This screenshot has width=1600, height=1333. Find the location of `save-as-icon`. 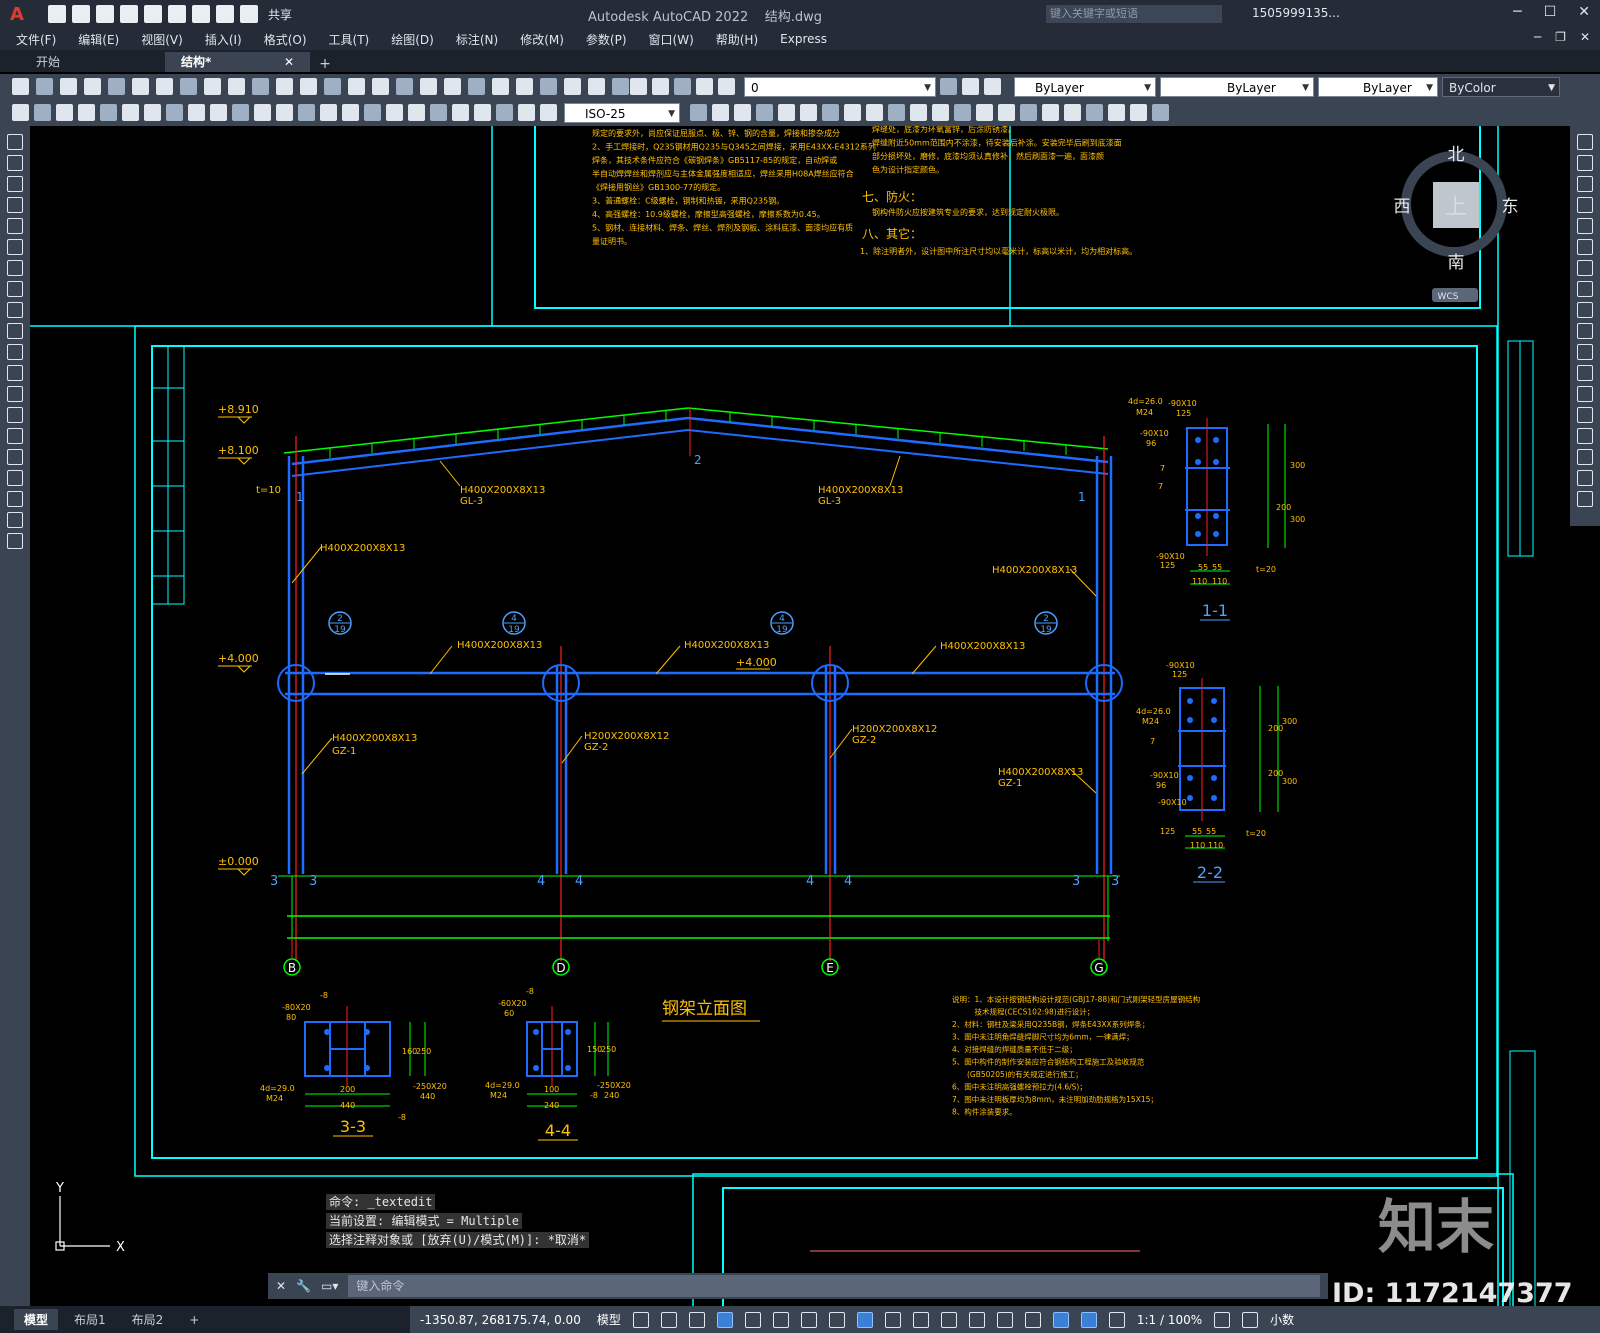

save-as-icon is located at coordinates (129, 14).